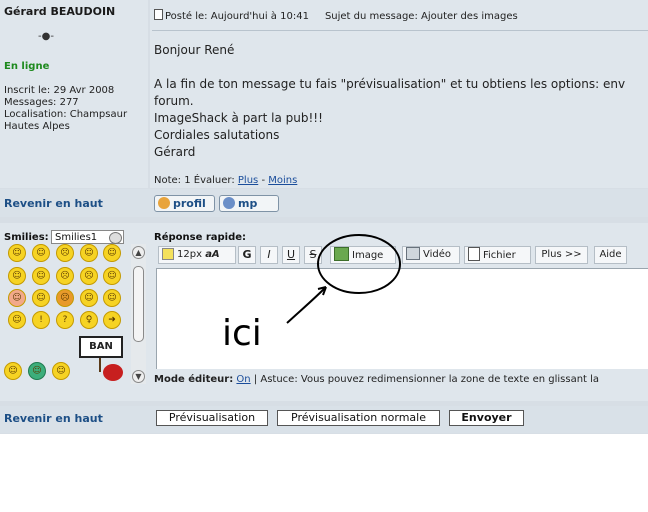 The width and height of the screenshot is (648, 512). I want to click on send-button: Envoyer, so click(486, 418).